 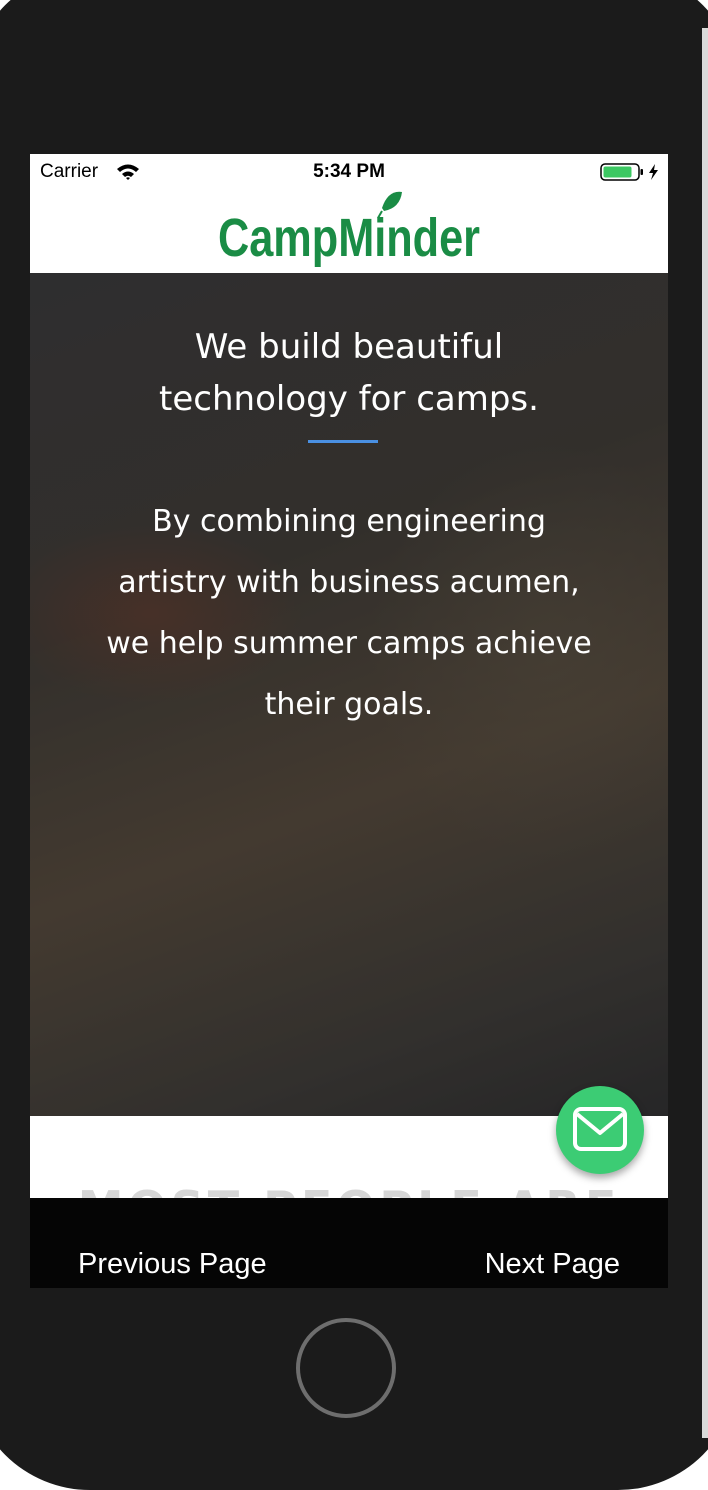 I want to click on next-page-button: Next Page, so click(x=552, y=1264).